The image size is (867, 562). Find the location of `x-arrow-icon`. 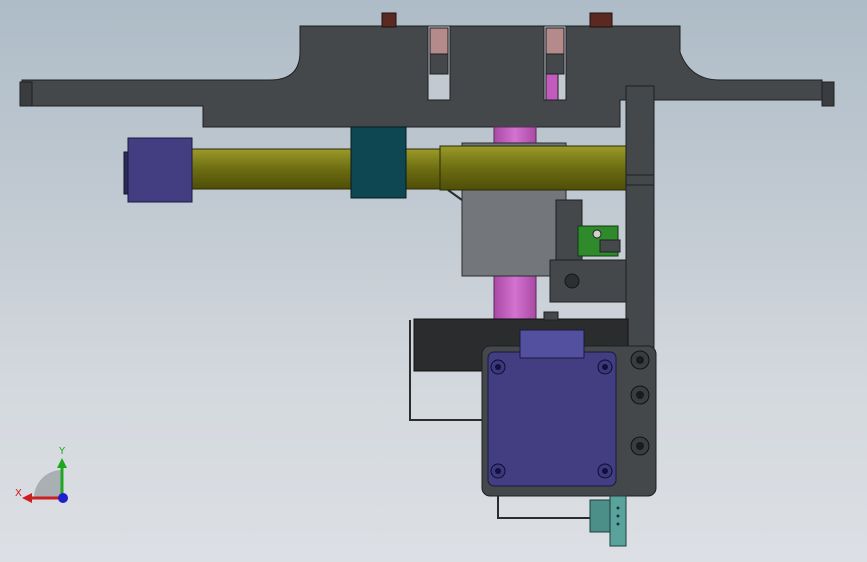

x-arrow-icon is located at coordinates (27, 498).